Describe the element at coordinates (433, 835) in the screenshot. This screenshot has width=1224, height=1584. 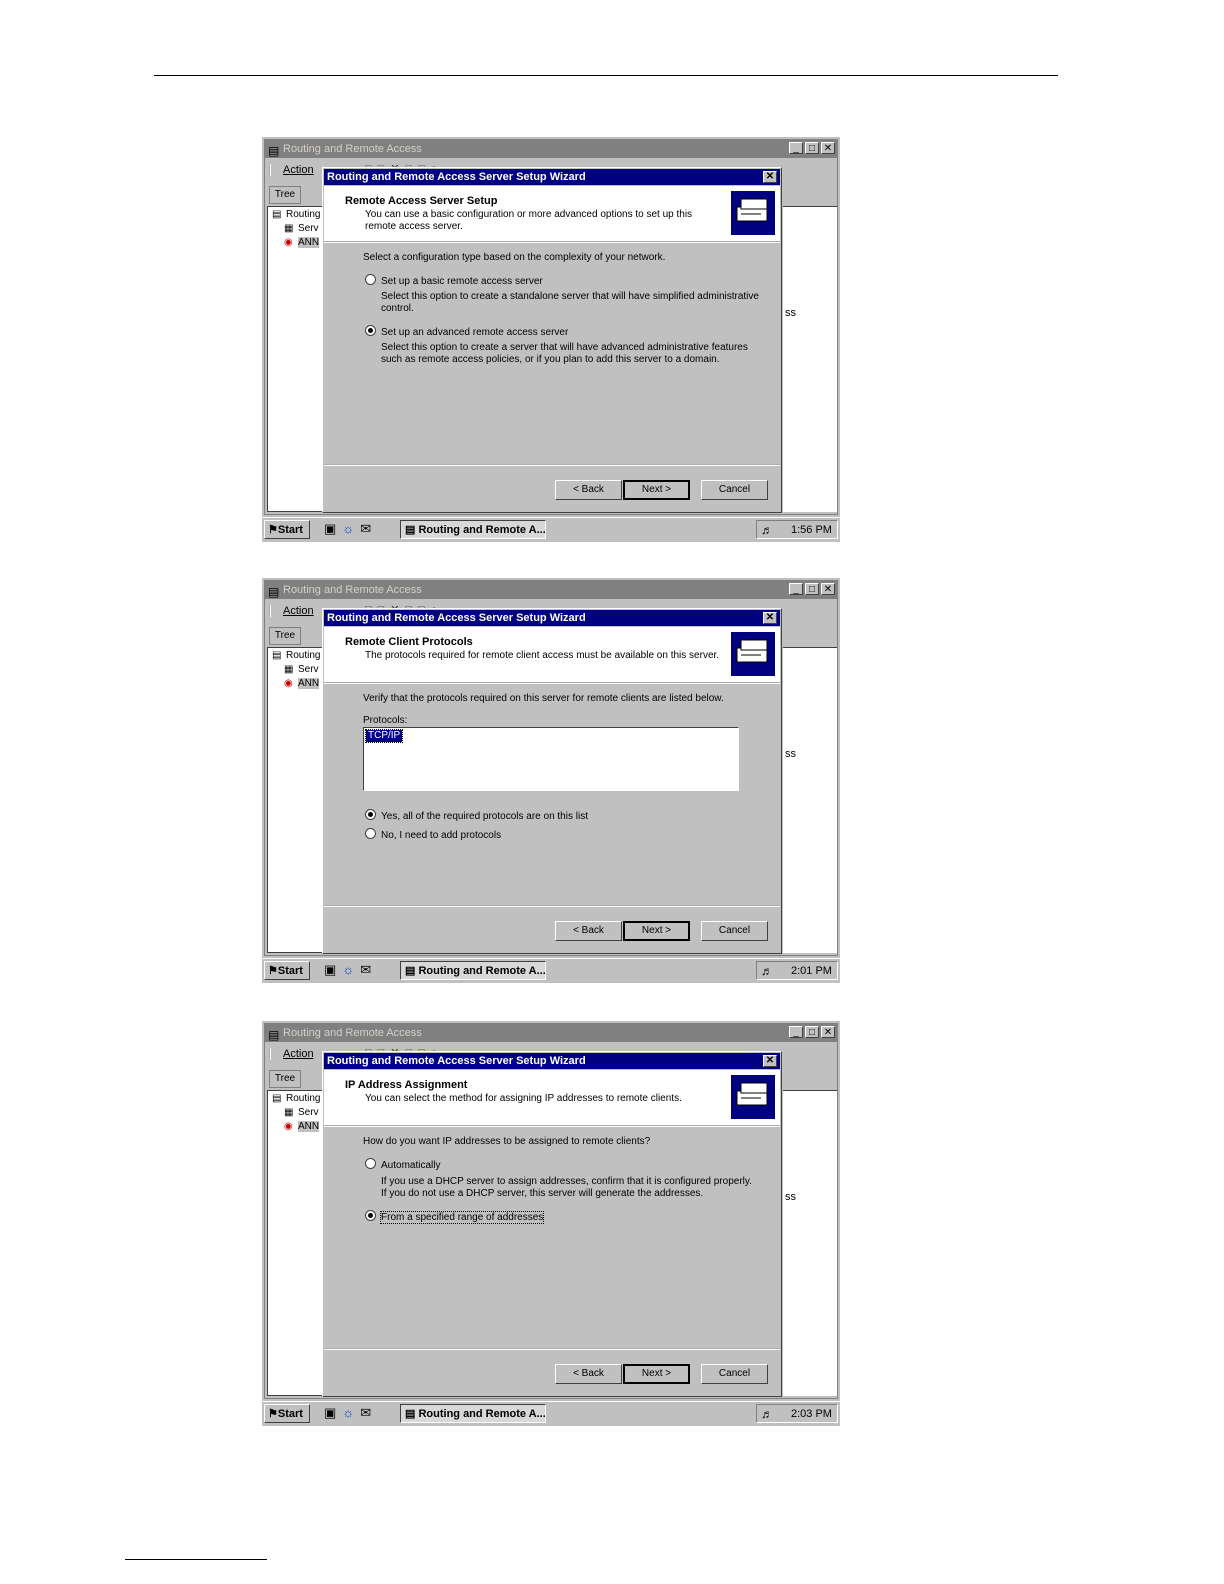
I see `radio-add-protocols: No, I need to add protocols` at that location.